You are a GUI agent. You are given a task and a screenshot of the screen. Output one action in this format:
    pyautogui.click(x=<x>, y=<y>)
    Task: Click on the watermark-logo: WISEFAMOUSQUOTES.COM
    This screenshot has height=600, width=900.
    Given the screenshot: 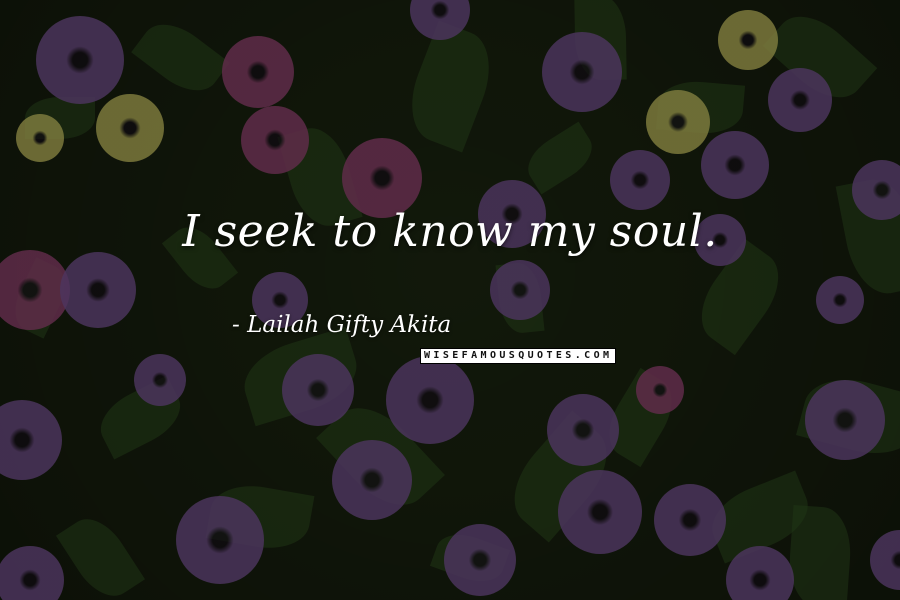 What is the action you would take?
    pyautogui.click(x=518, y=356)
    